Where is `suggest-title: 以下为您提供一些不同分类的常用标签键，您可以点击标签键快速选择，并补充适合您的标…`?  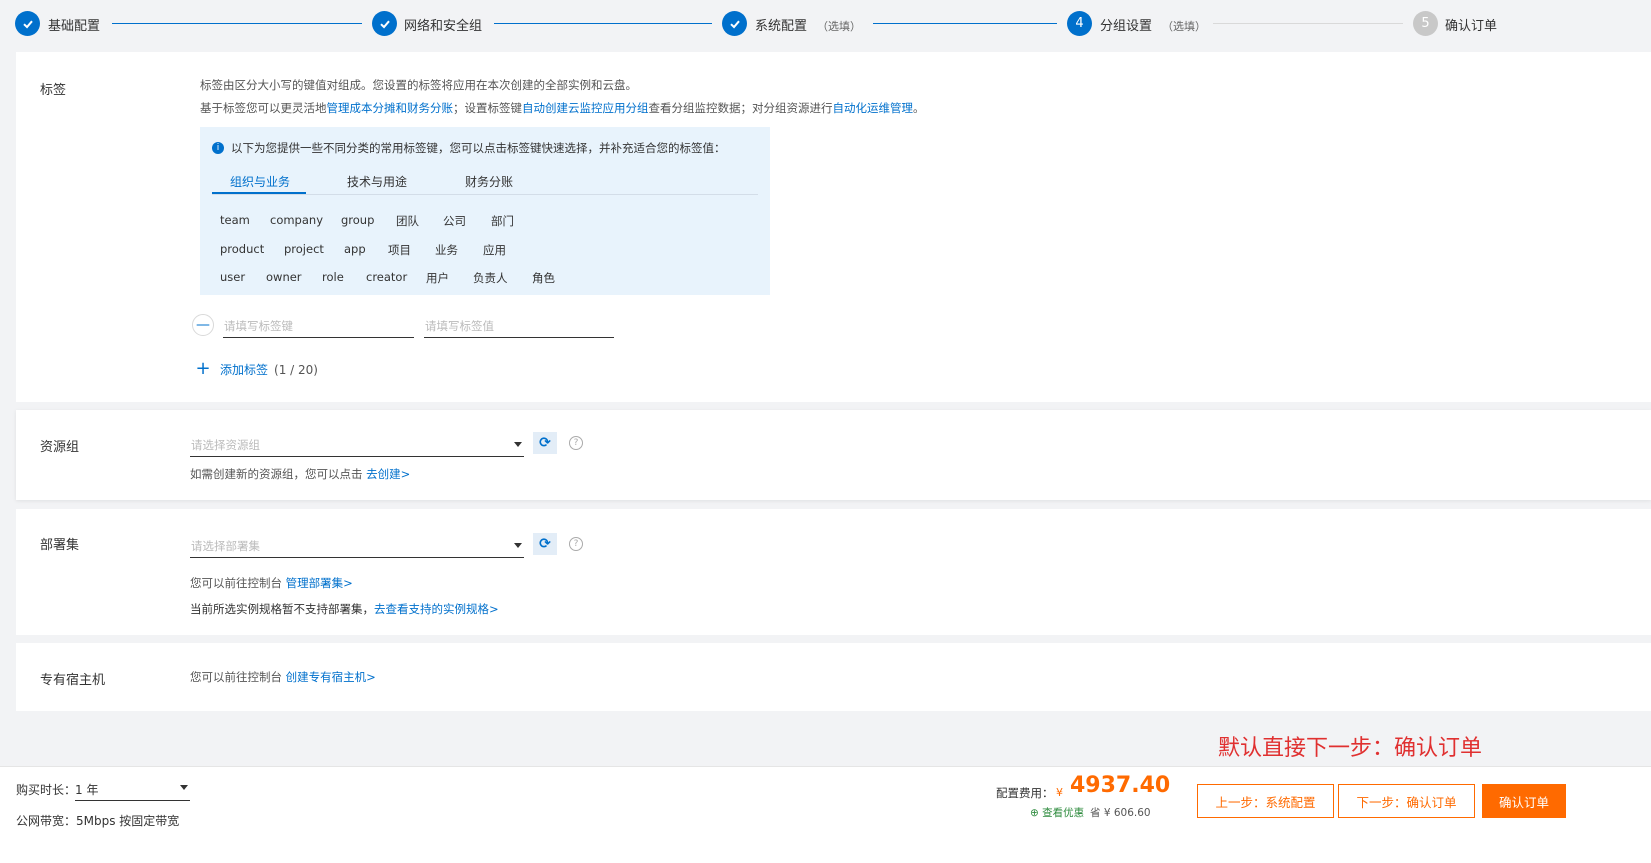
suggest-title: 以下为您提供一些不同分类的常用标签键，您可以点击标签键快速选择，并补充适合您的标… is located at coordinates (478, 148).